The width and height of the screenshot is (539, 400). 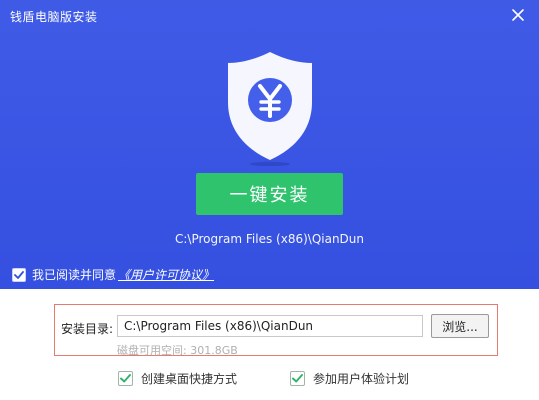 I want to click on install-dir-label: 安装目录:, so click(x=87, y=329).